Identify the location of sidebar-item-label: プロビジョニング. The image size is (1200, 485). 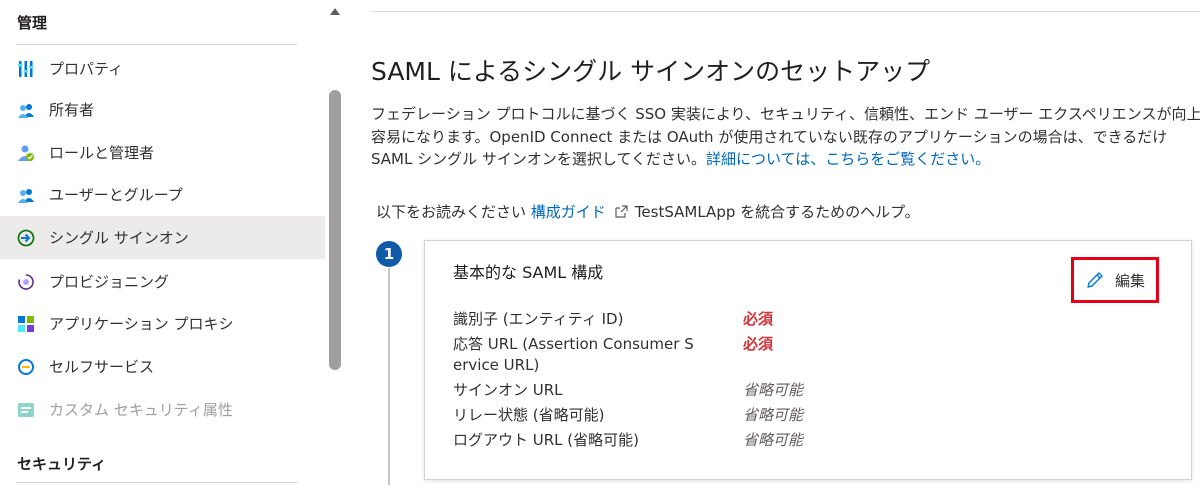
(109, 282).